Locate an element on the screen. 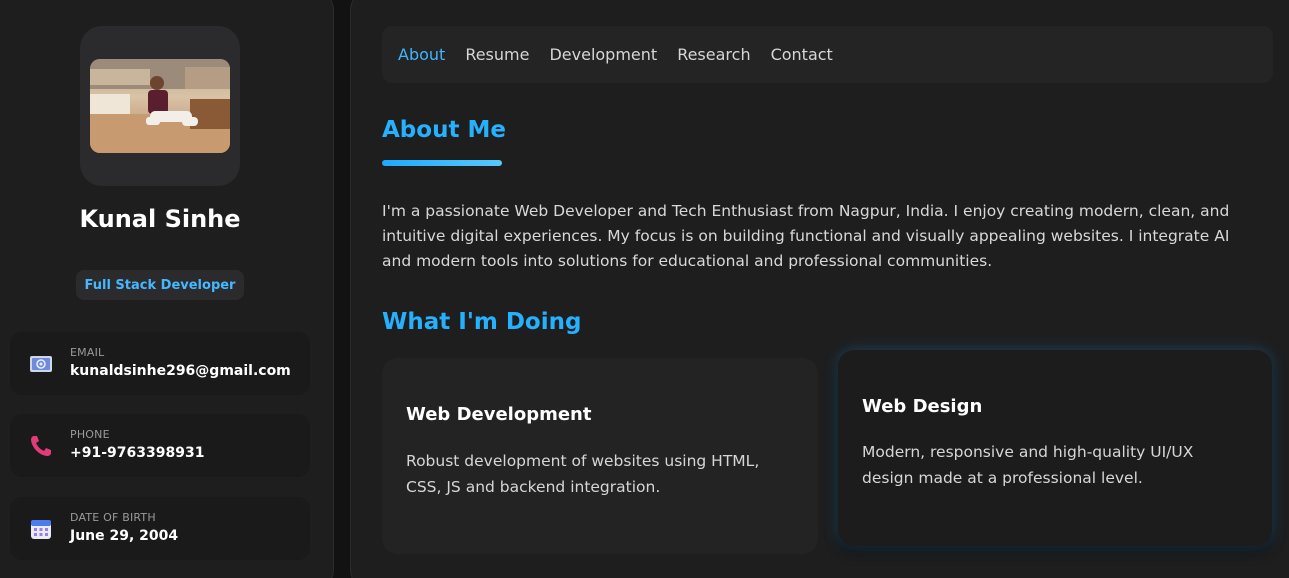 This screenshot has width=1289, height=578. profile-photo is located at coordinates (160, 106).